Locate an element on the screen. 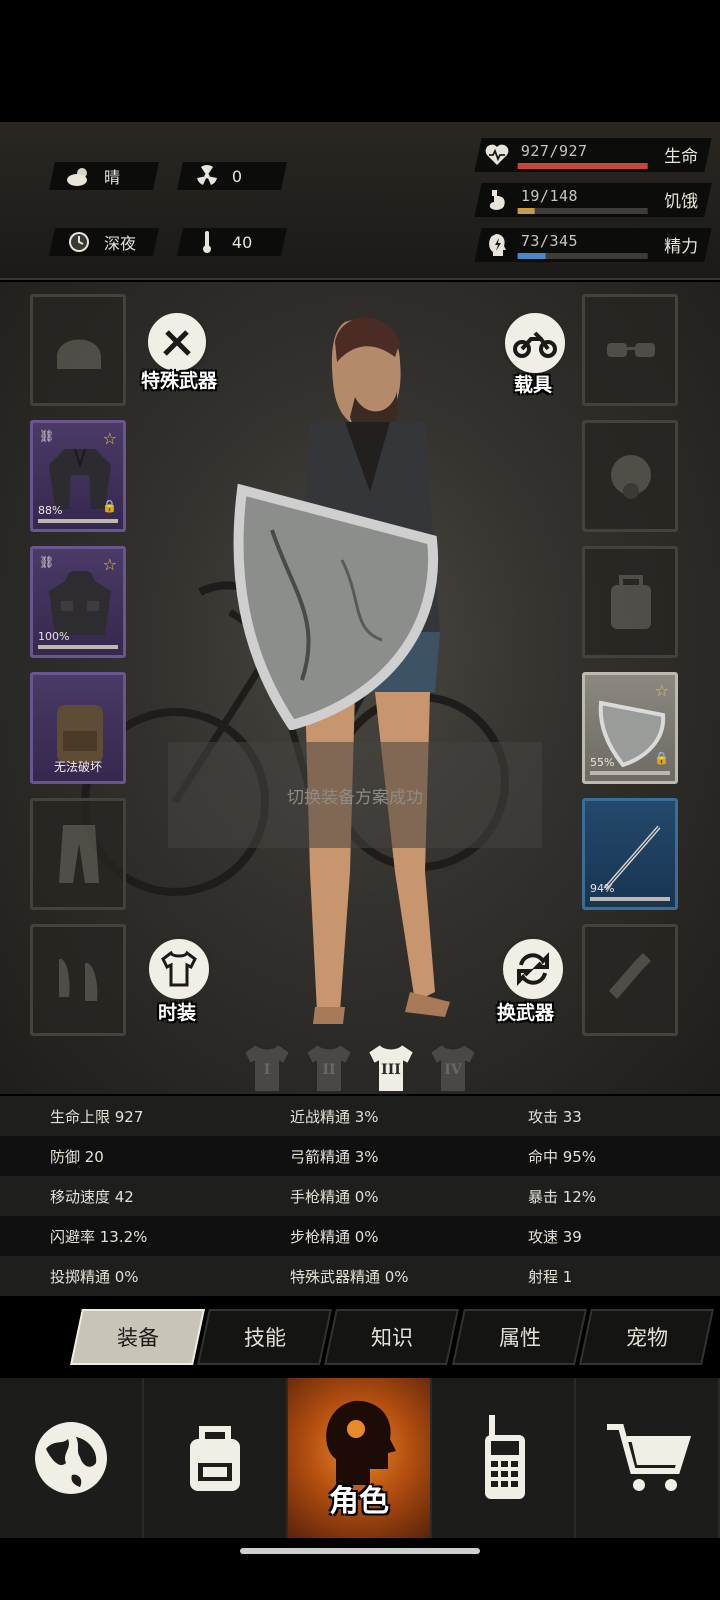 This screenshot has width=720, height=1600. heart-pulse-icon is located at coordinates (497, 155).